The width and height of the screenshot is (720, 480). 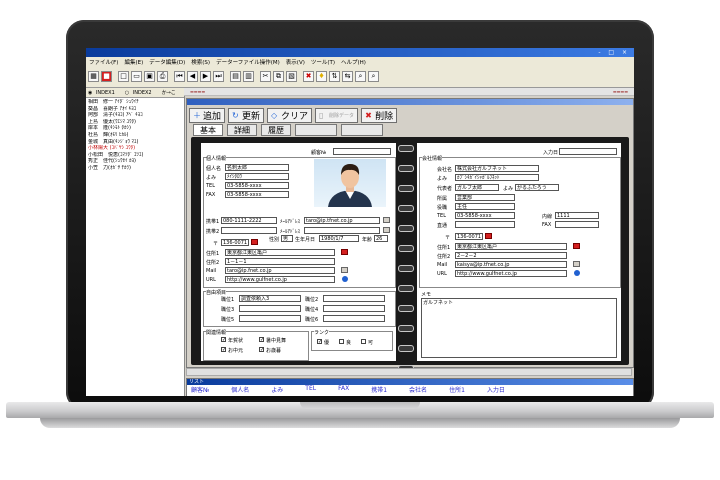 I want to click on index1-radio: ◉ INDEX1, so click(x=102, y=93).